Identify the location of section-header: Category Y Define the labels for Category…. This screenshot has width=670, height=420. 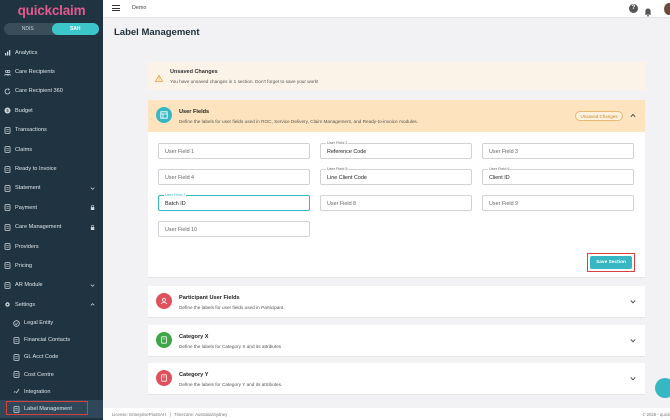
(396, 379).